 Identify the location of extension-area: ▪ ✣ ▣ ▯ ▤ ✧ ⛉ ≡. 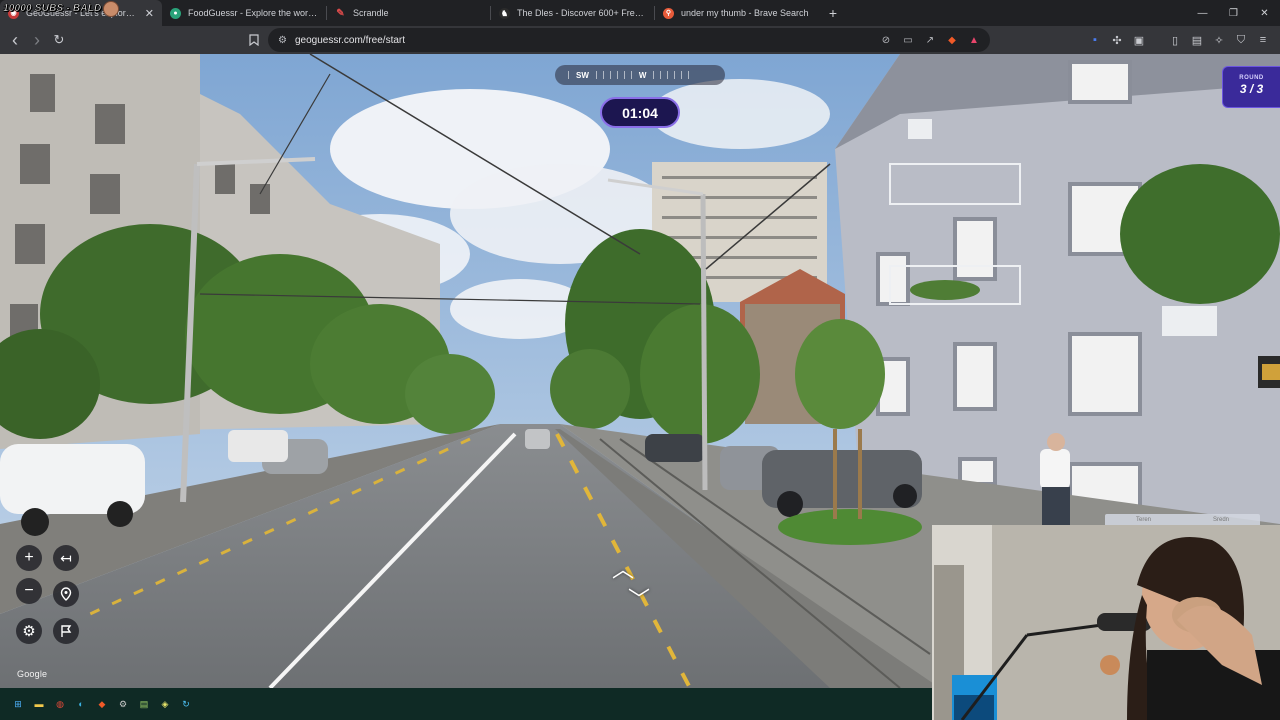
(1179, 40).